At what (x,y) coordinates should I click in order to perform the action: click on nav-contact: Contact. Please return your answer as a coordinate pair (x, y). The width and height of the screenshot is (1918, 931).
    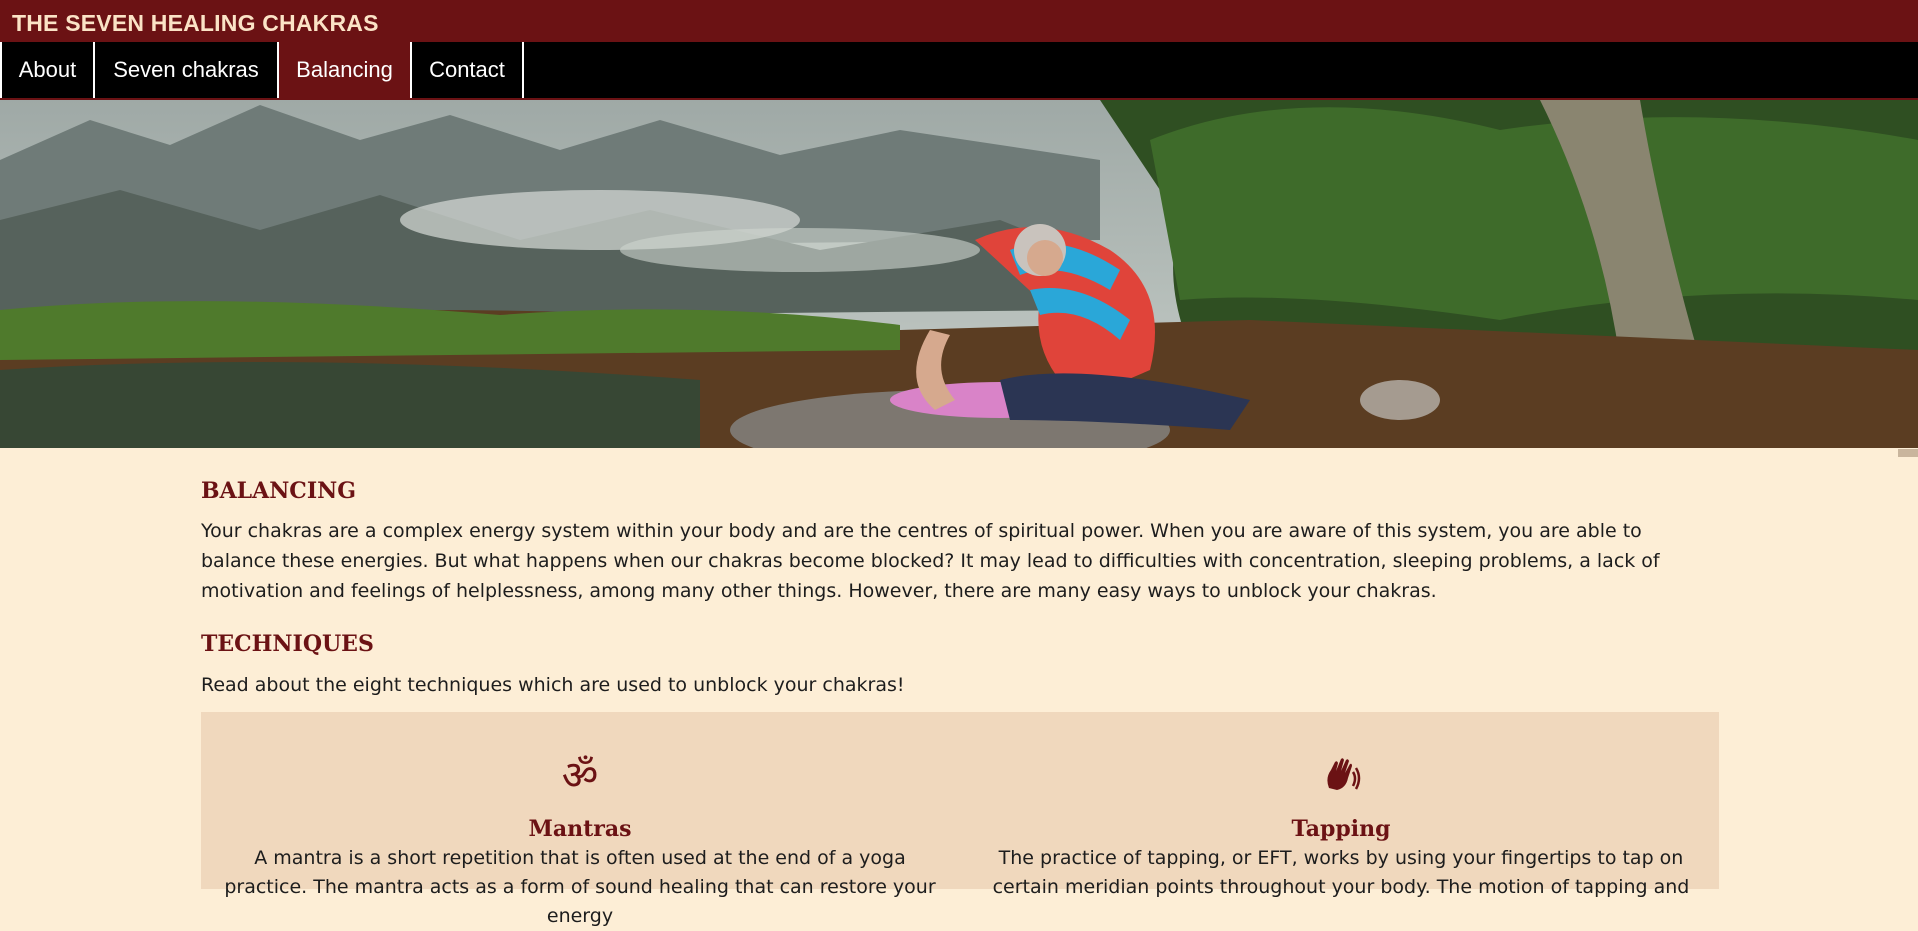
    Looking at the image, I should click on (467, 70).